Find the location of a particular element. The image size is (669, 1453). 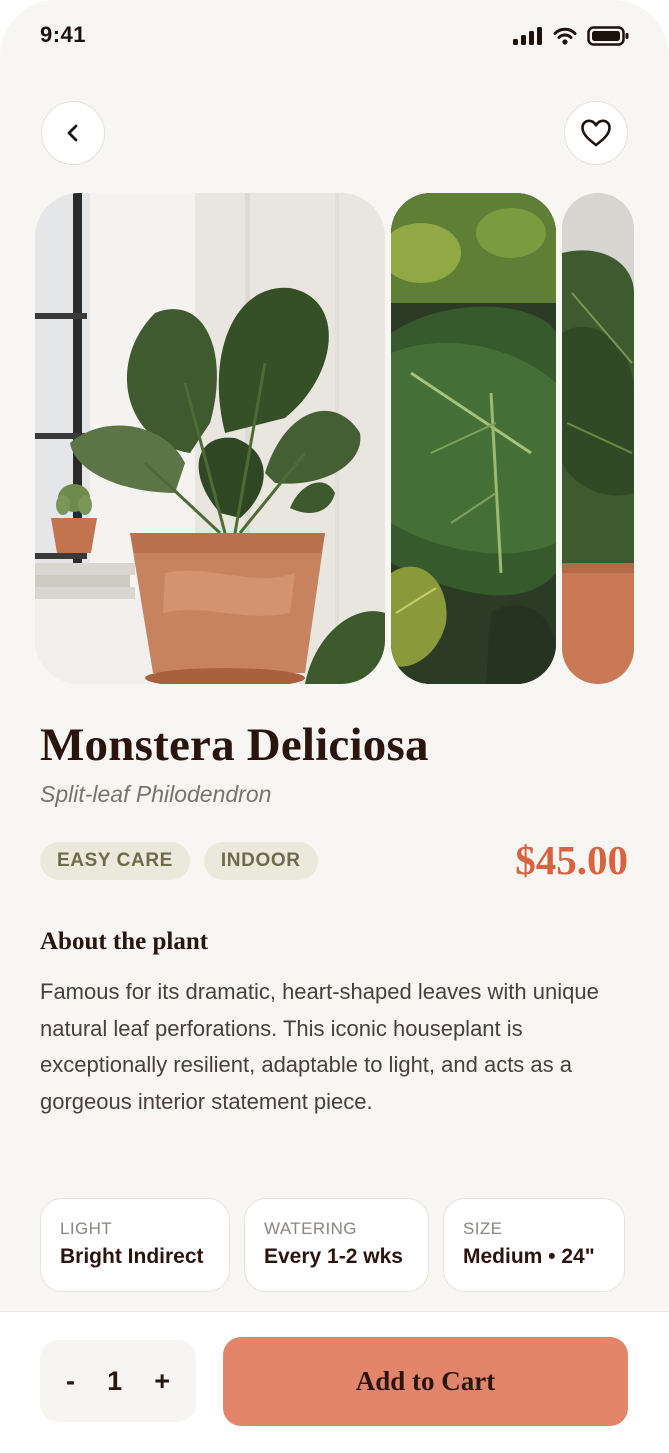

add-to-cart-label: Add to Cart is located at coordinates (425, 1381).